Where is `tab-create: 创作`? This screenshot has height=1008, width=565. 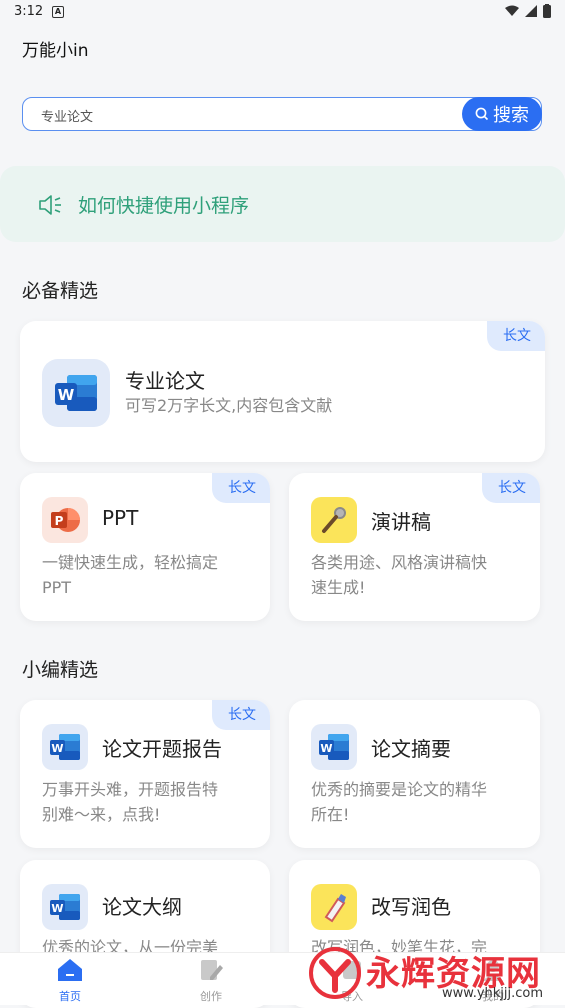
tab-create: 创作 is located at coordinates (211, 980).